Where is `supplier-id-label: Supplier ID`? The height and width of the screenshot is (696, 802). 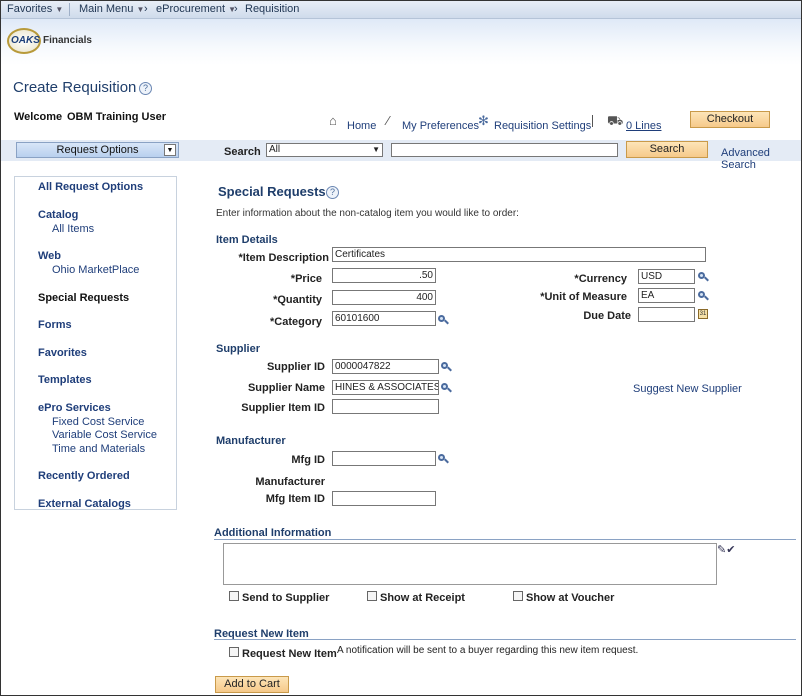 supplier-id-label: Supplier ID is located at coordinates (295, 367).